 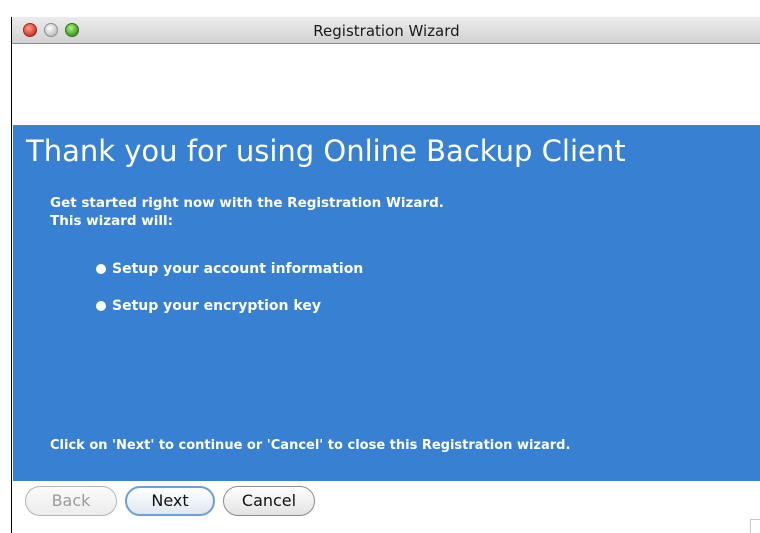 What do you see at coordinates (269, 501) in the screenshot?
I see `cancel-button: Cancel` at bounding box center [269, 501].